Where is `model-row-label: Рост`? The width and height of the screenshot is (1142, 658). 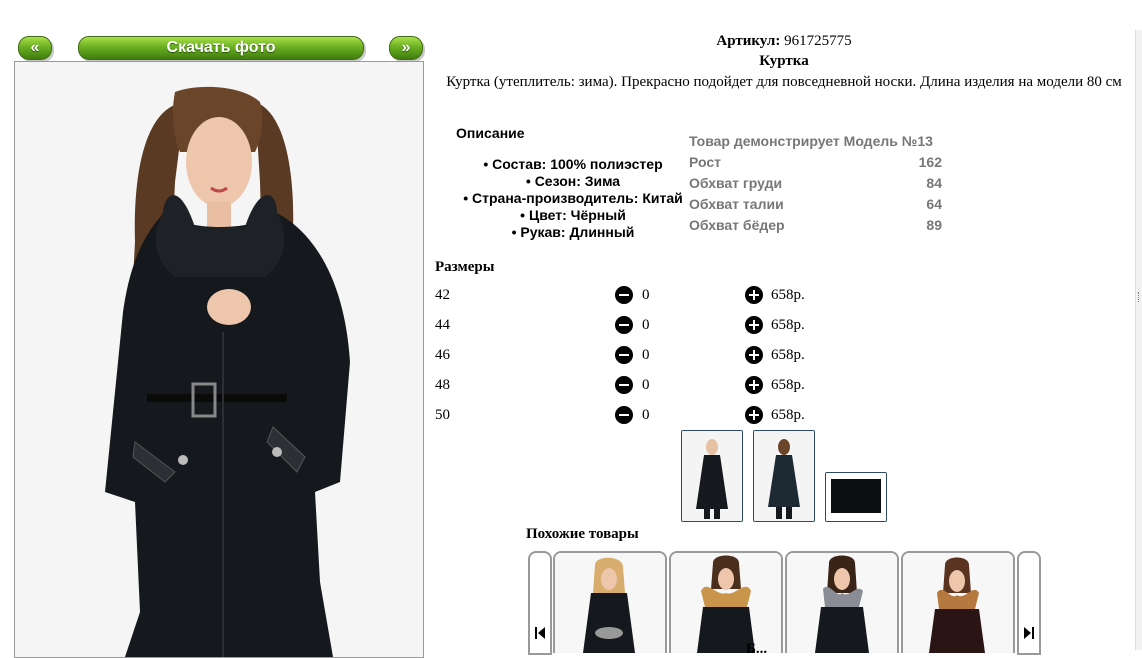
model-row-label: Рост is located at coordinates (705, 162).